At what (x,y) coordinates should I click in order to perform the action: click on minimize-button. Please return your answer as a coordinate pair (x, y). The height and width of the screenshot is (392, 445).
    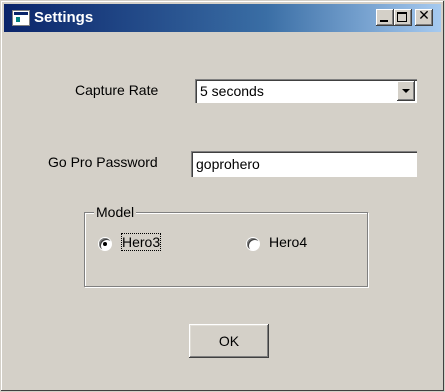
    Looking at the image, I should click on (385, 17).